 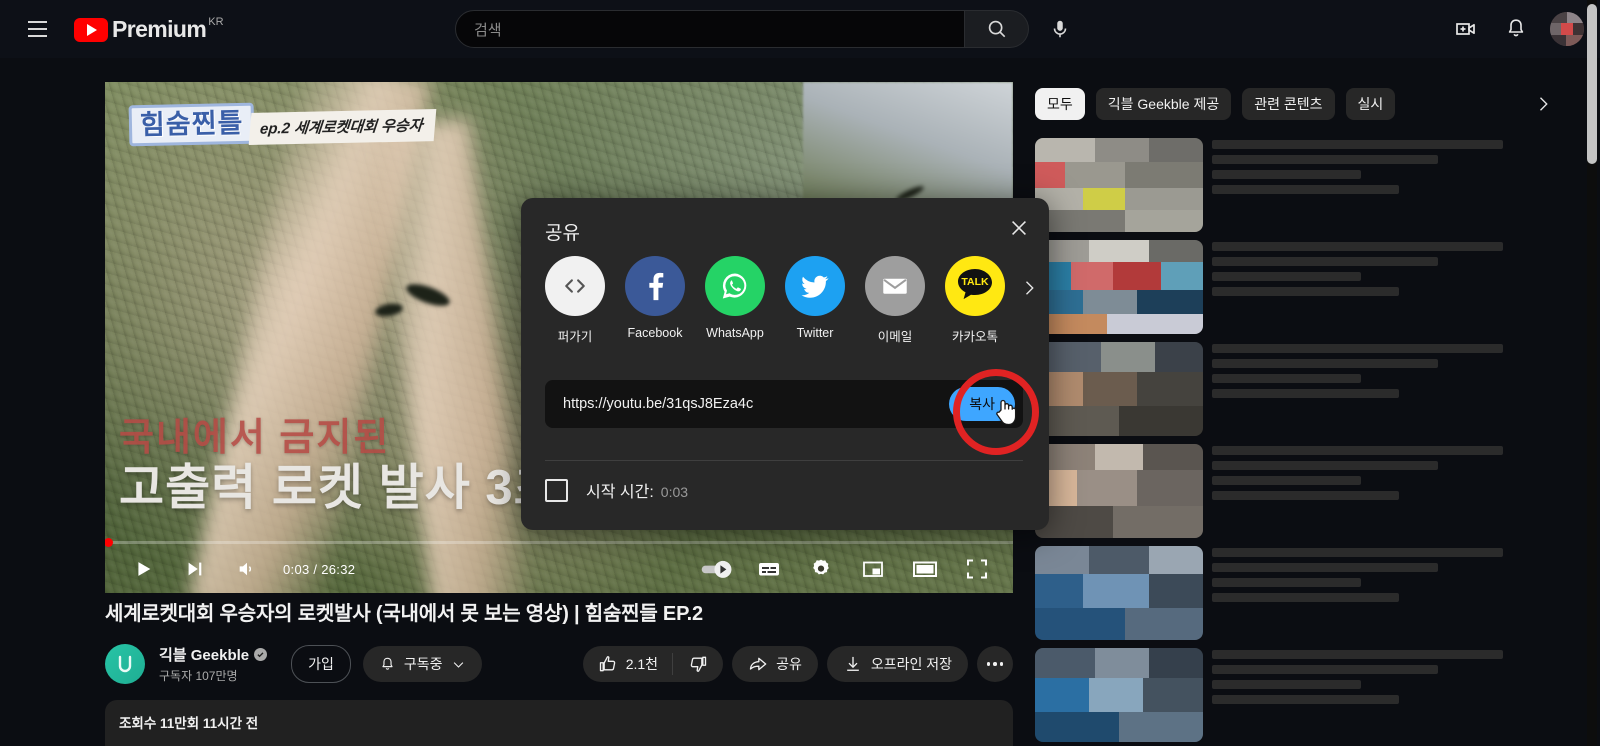 I want to click on time-display: 0:03 / 26:32, so click(x=319, y=569).